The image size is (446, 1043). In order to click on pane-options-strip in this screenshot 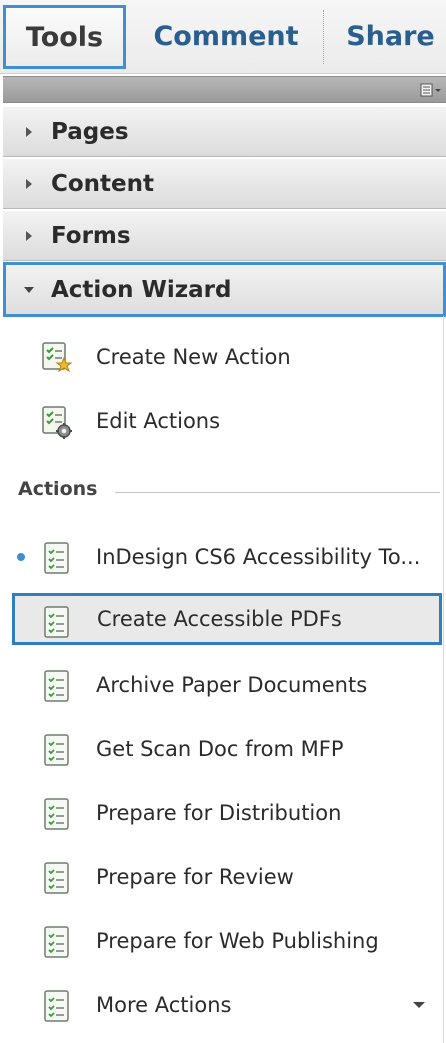, I will do `click(224, 89)`.